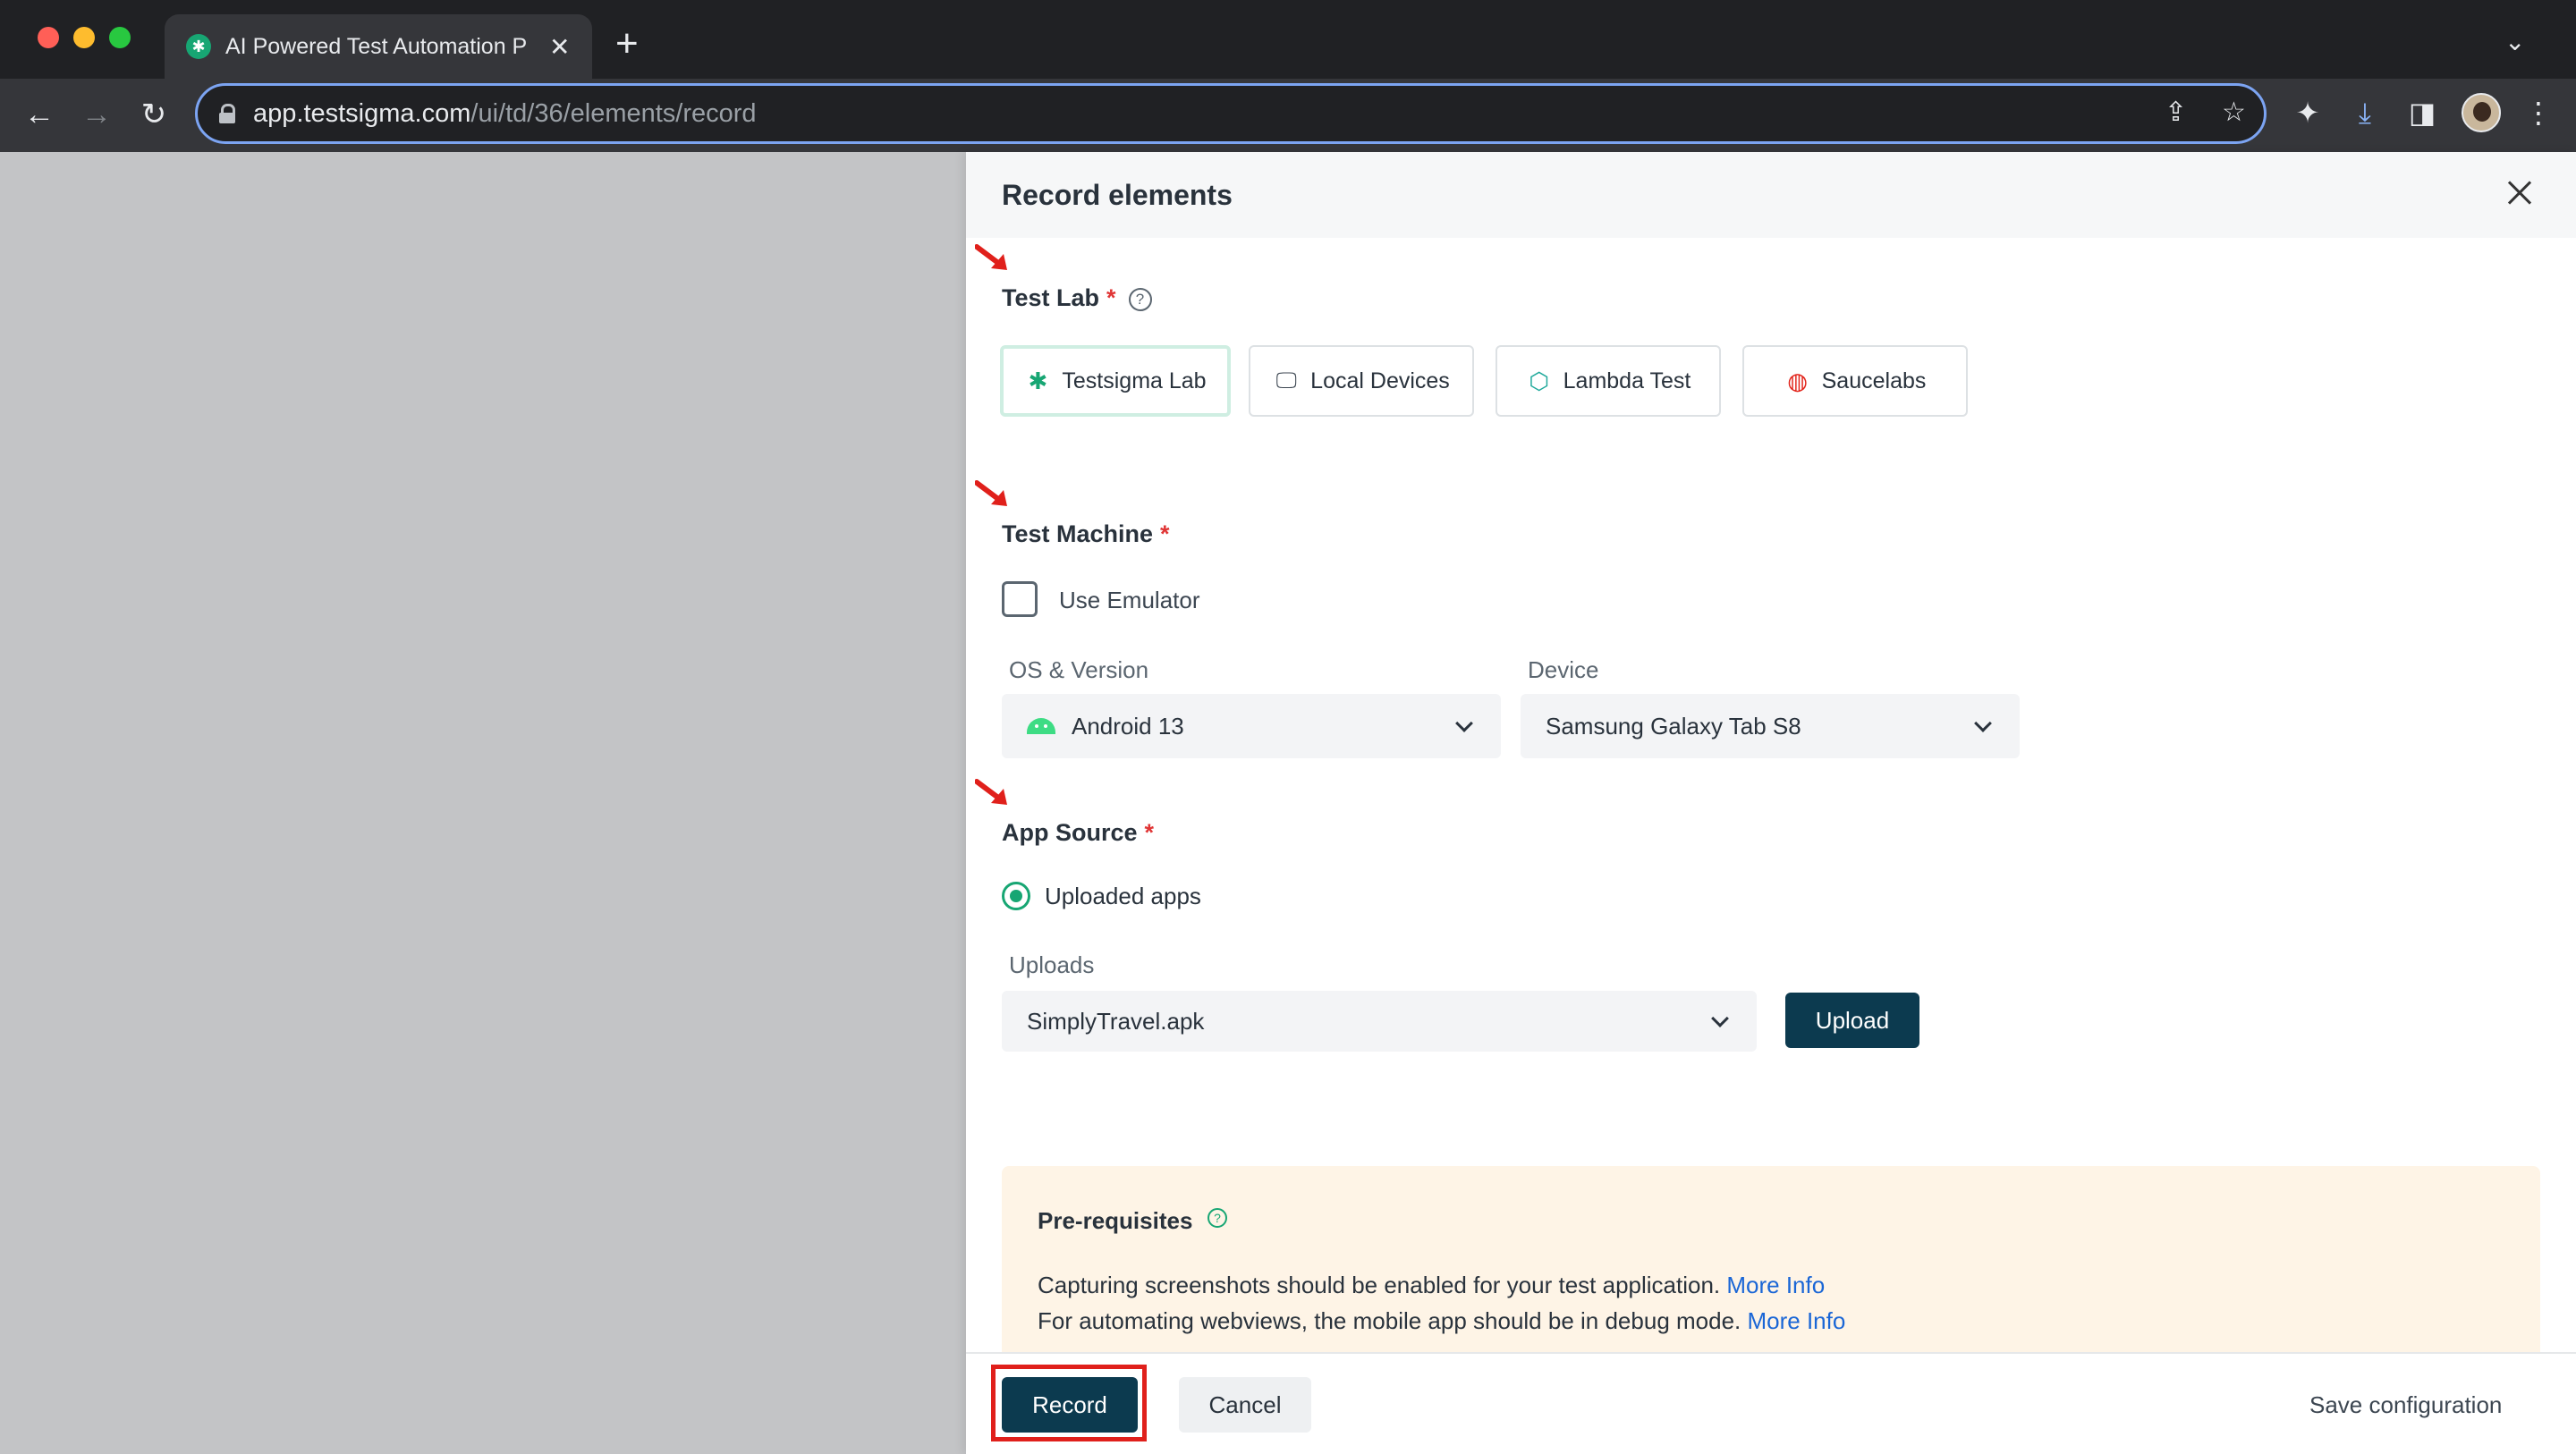 The width and height of the screenshot is (2576, 1454). I want to click on uploads-label: Uploads, so click(1052, 965).